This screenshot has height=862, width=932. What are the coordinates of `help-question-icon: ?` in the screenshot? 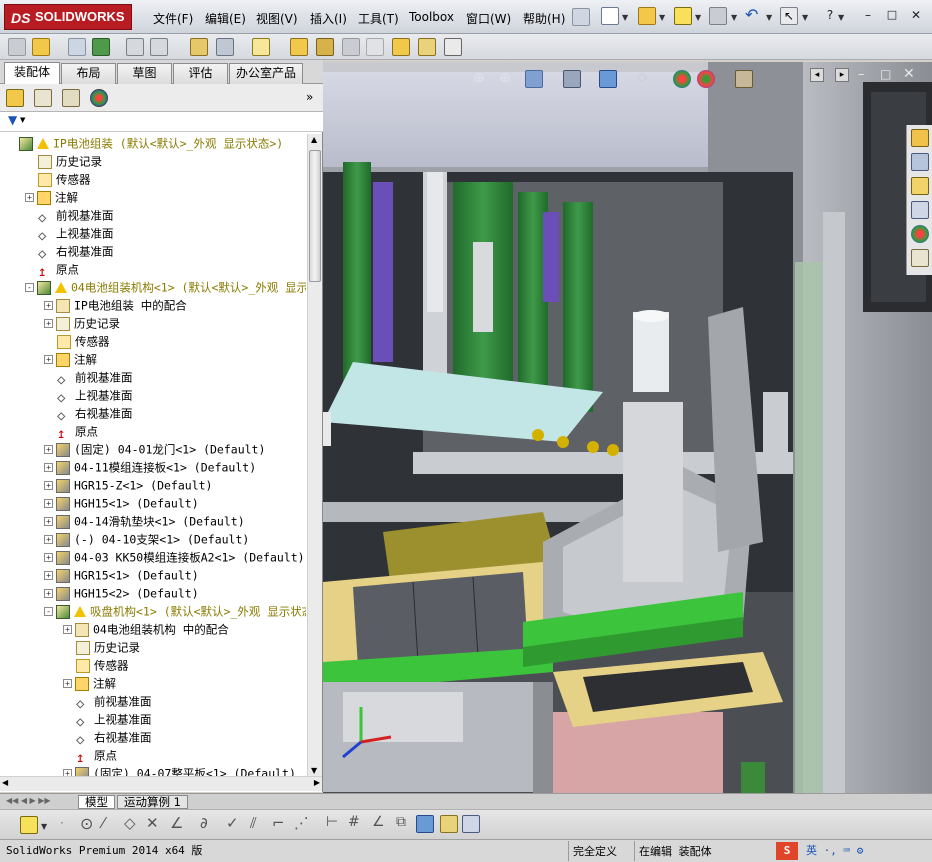 It's located at (830, 16).